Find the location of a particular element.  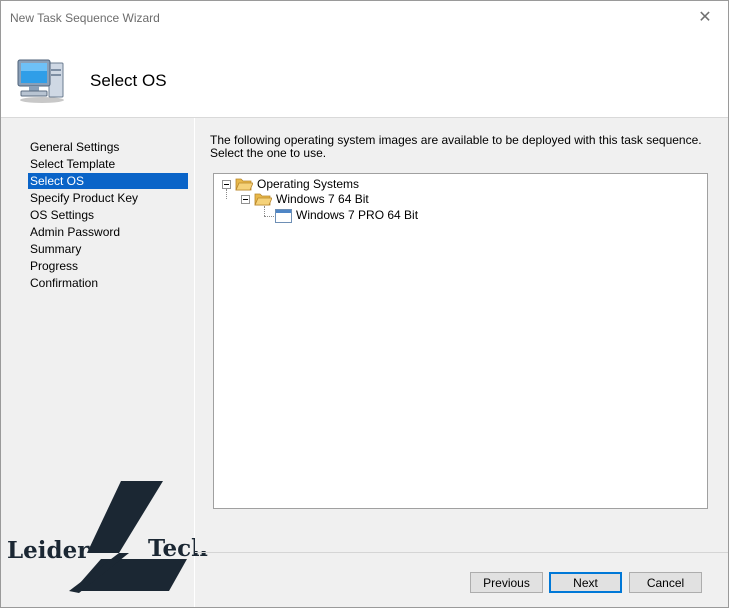

nav-item-confirmation: Confirmation is located at coordinates (108, 283).